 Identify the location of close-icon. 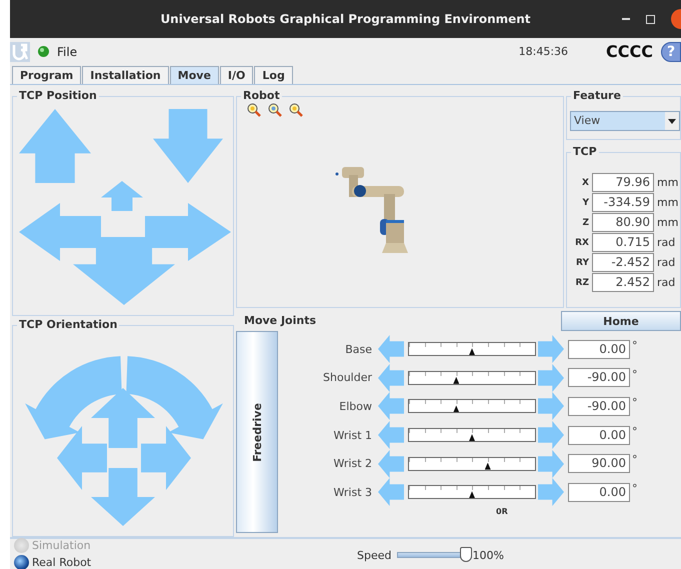
(676, 19).